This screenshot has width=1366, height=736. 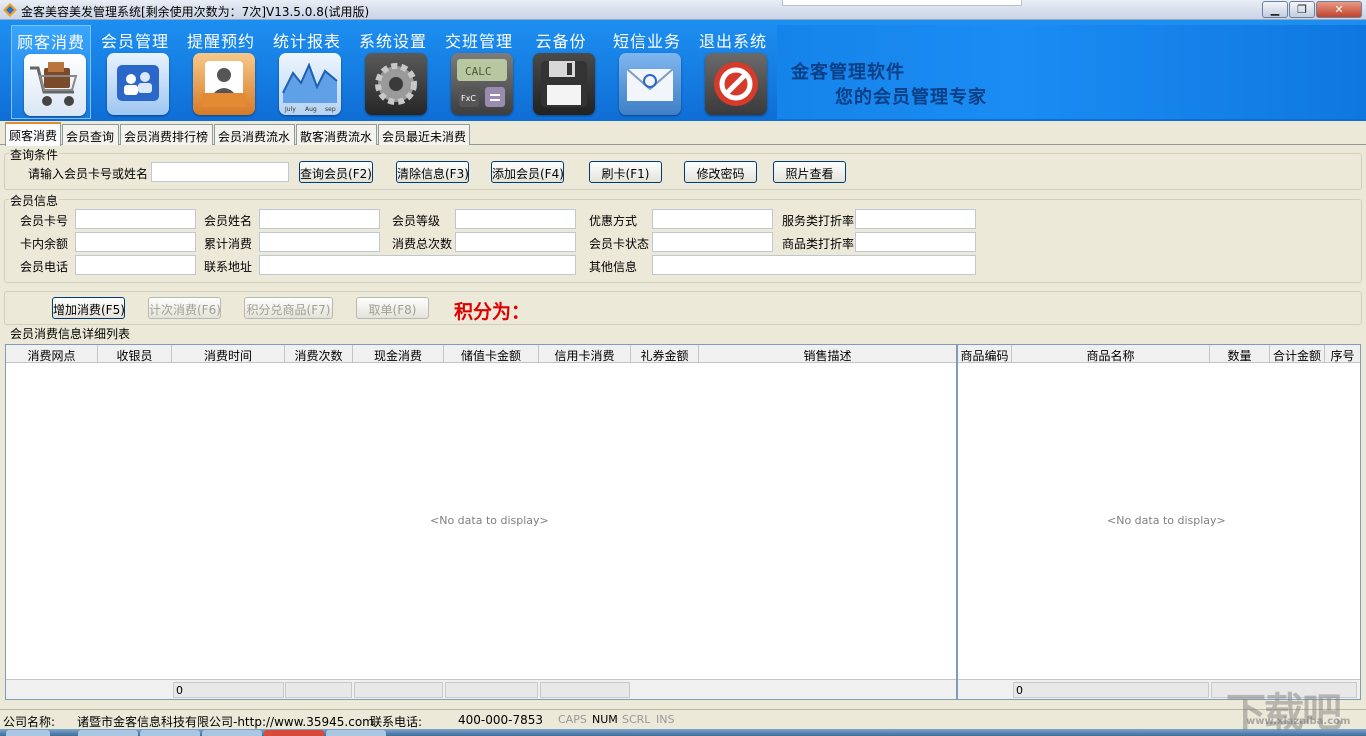 I want to click on take-order-button: 取单(F8), so click(x=392, y=308).